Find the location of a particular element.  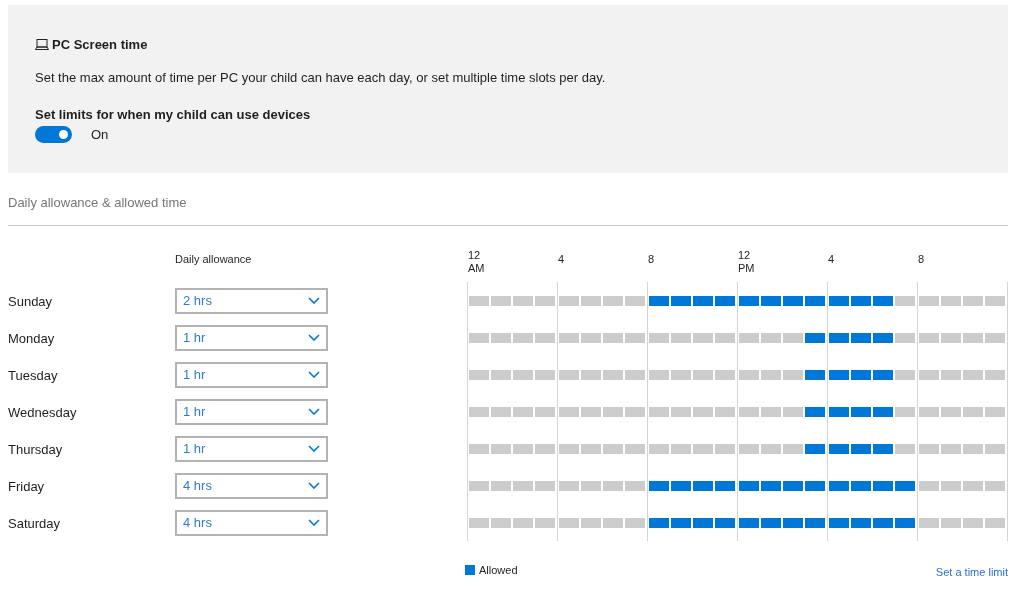

legend-swatch-icon is located at coordinates (470, 570).